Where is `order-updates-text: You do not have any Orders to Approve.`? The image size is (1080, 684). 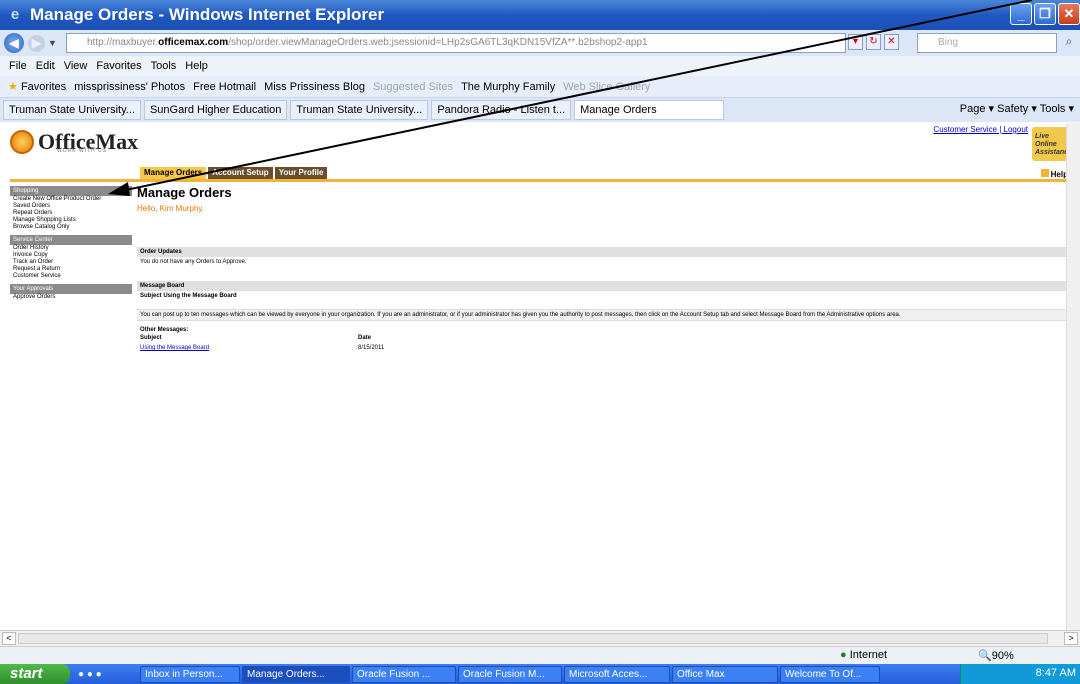 order-updates-text: You do not have any Orders to Approve. is located at coordinates (193, 262).